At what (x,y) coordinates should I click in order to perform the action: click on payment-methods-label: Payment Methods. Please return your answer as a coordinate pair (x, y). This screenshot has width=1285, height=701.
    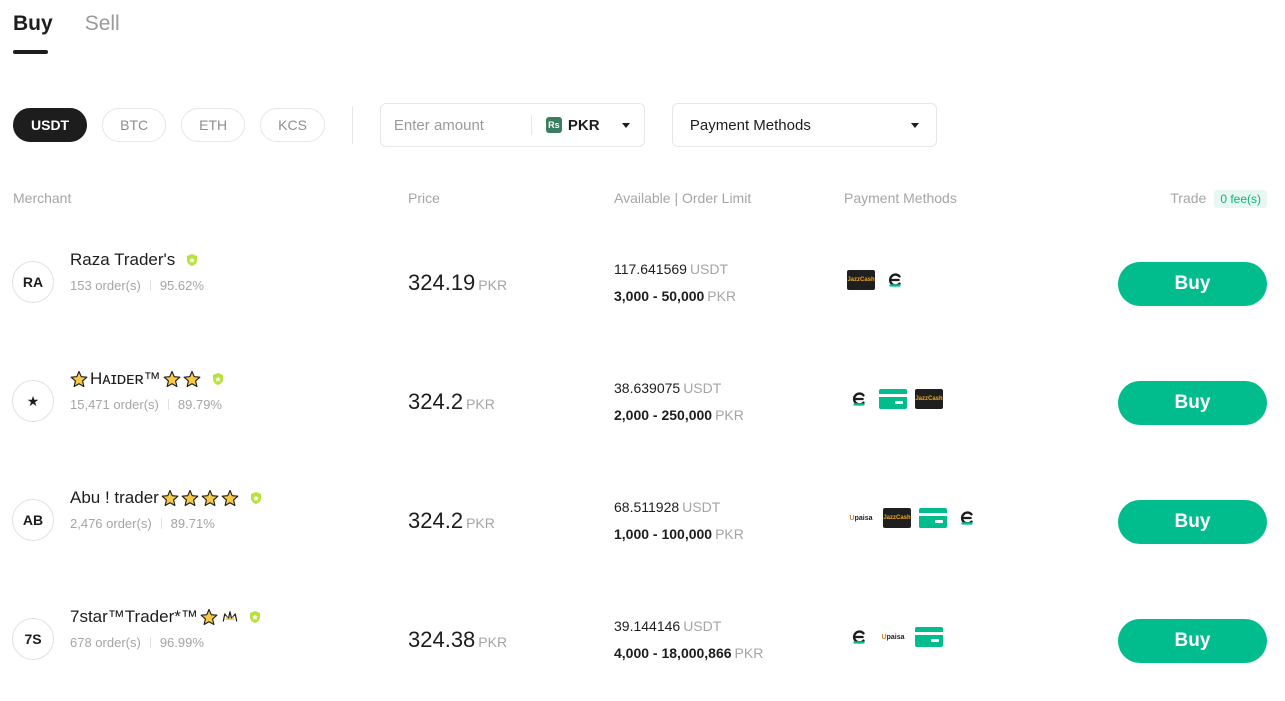
    Looking at the image, I should click on (750, 125).